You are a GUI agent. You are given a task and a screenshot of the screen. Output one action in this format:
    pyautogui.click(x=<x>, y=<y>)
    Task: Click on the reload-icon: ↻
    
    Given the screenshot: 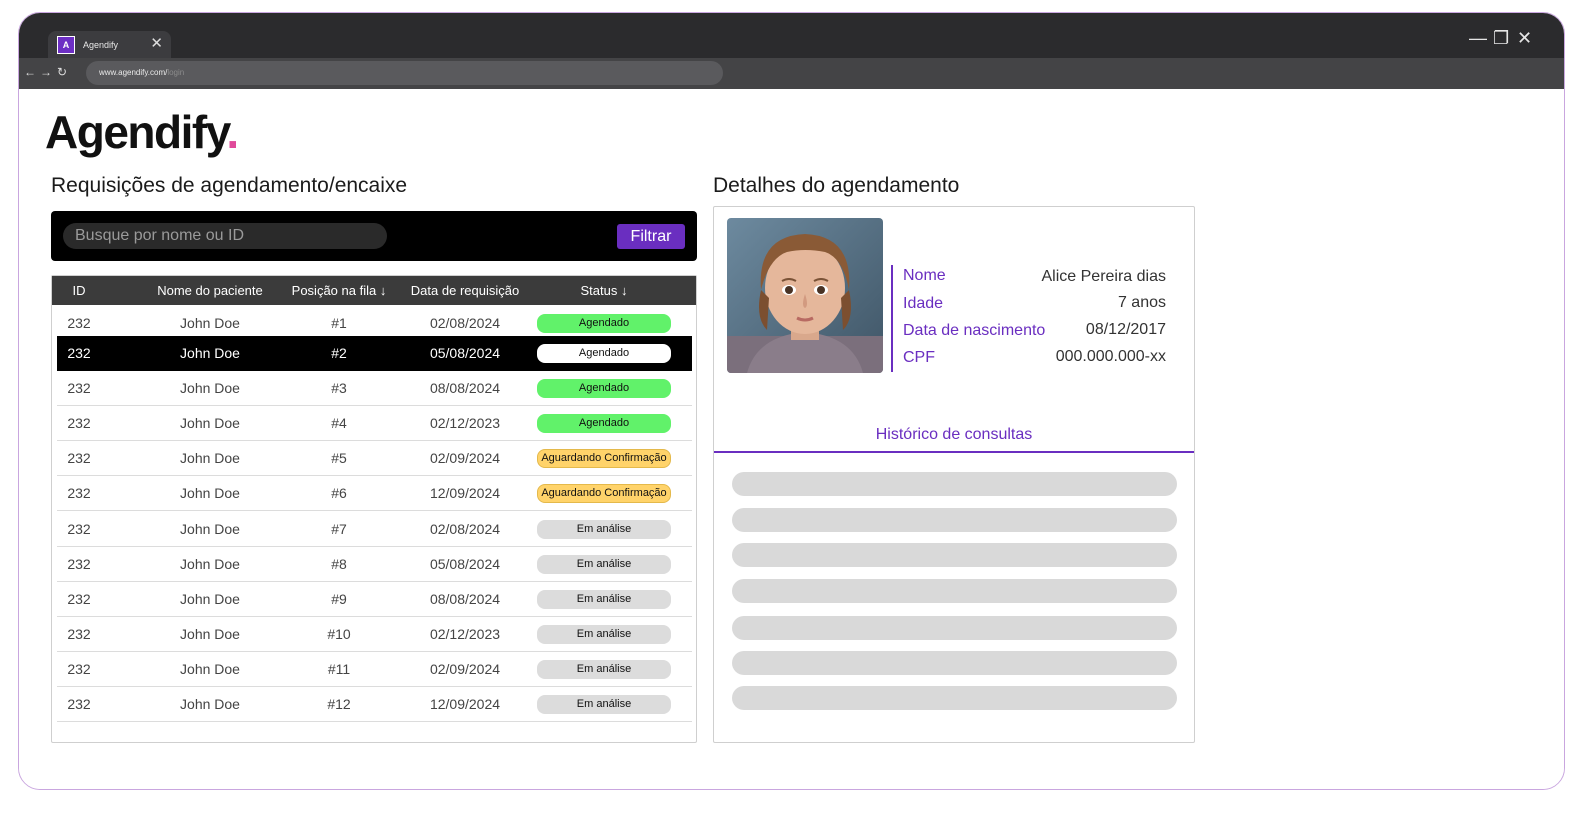 What is the action you would take?
    pyautogui.click(x=62, y=72)
    